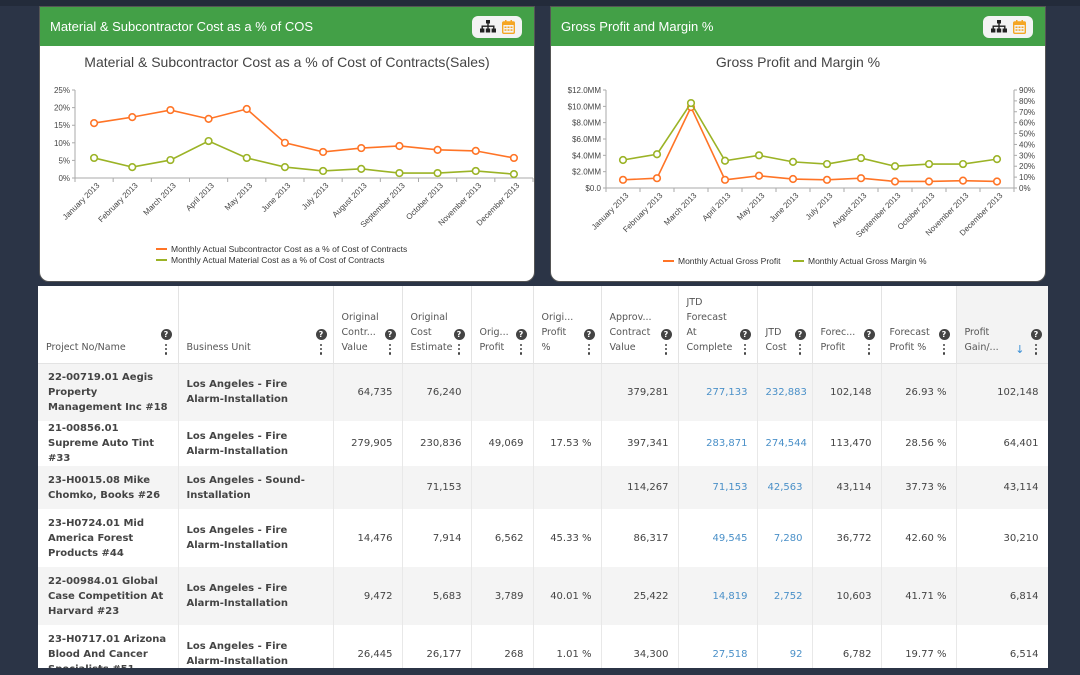 The width and height of the screenshot is (1080, 675). I want to click on chart-title: Gross Profit and Margin %, so click(798, 62).